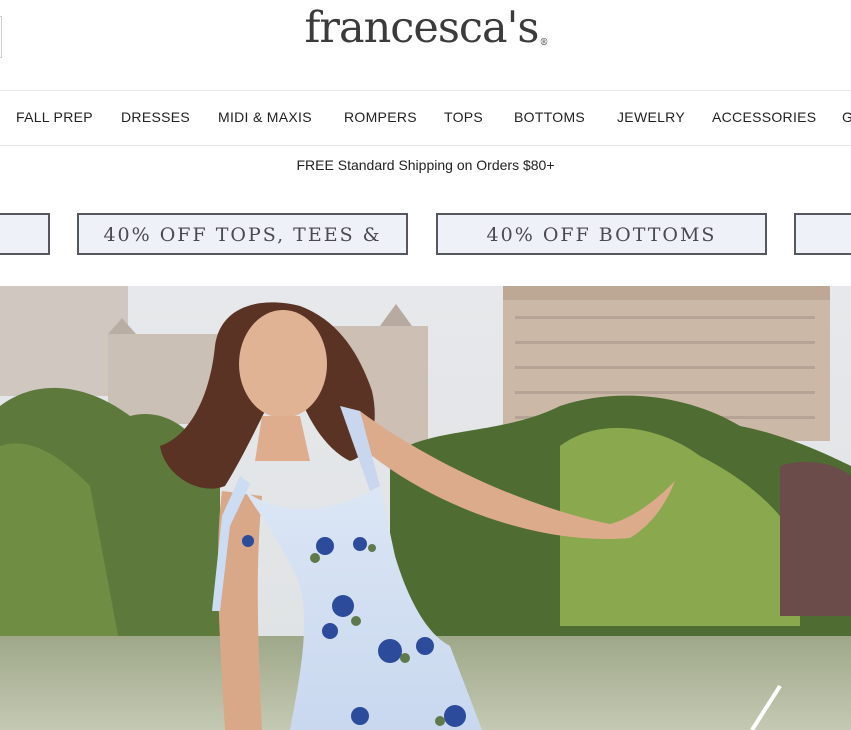 Image resolution: width=851 pixels, height=730 pixels. Describe the element at coordinates (846, 117) in the screenshot. I see `nav-item-partial: G` at that location.